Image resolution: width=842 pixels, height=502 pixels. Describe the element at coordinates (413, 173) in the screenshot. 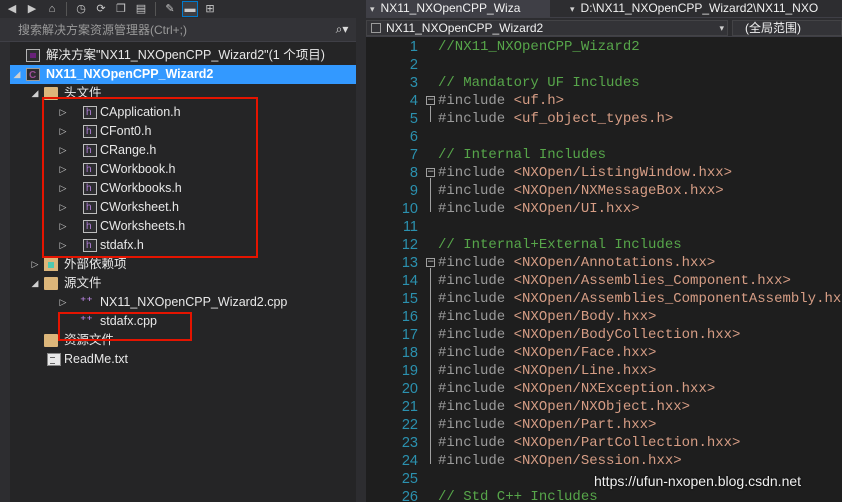

I see `line-number: 8` at that location.